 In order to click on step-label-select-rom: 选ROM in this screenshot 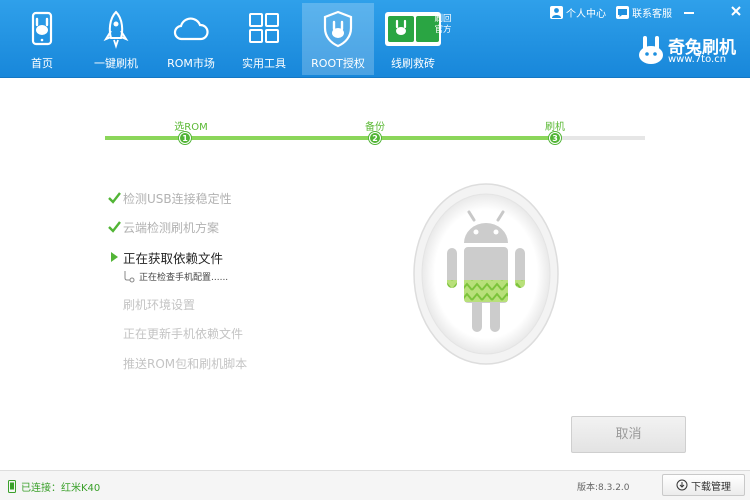, I will do `click(191, 127)`.